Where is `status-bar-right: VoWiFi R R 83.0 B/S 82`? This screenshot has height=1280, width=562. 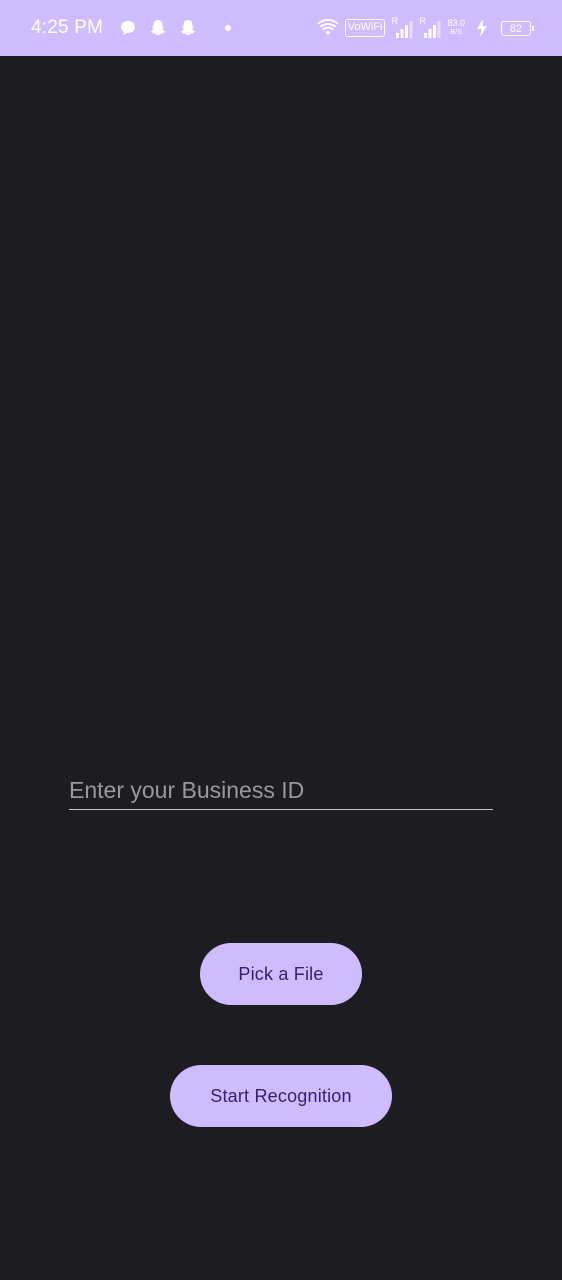 status-bar-right: VoWiFi R R 83.0 B/S 82 is located at coordinates (425, 28).